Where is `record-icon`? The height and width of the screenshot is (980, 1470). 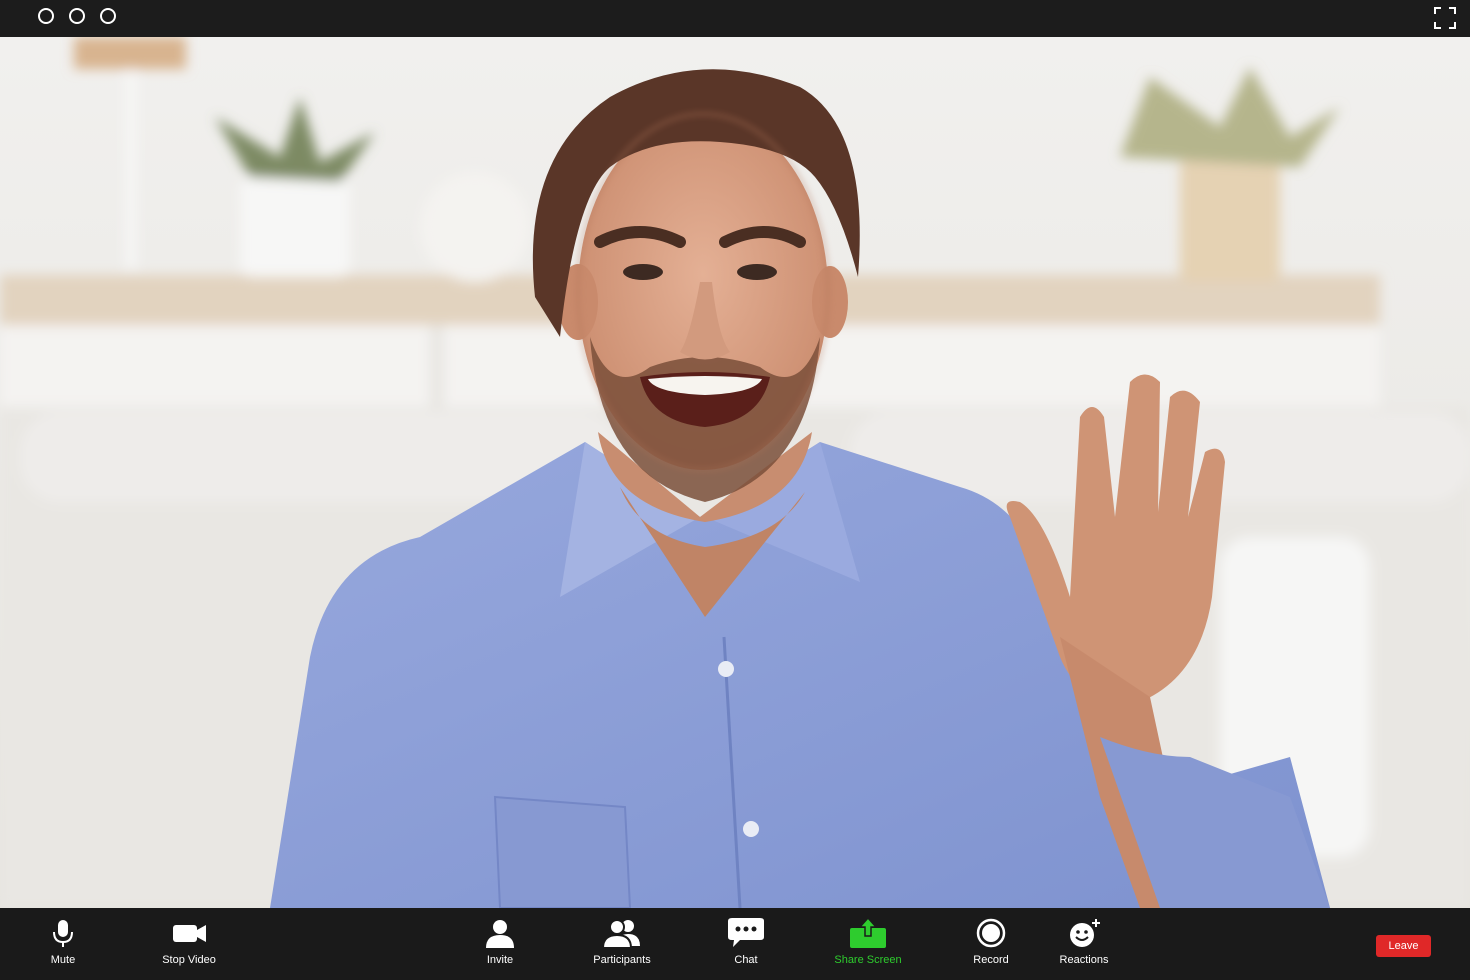 record-icon is located at coordinates (991, 933).